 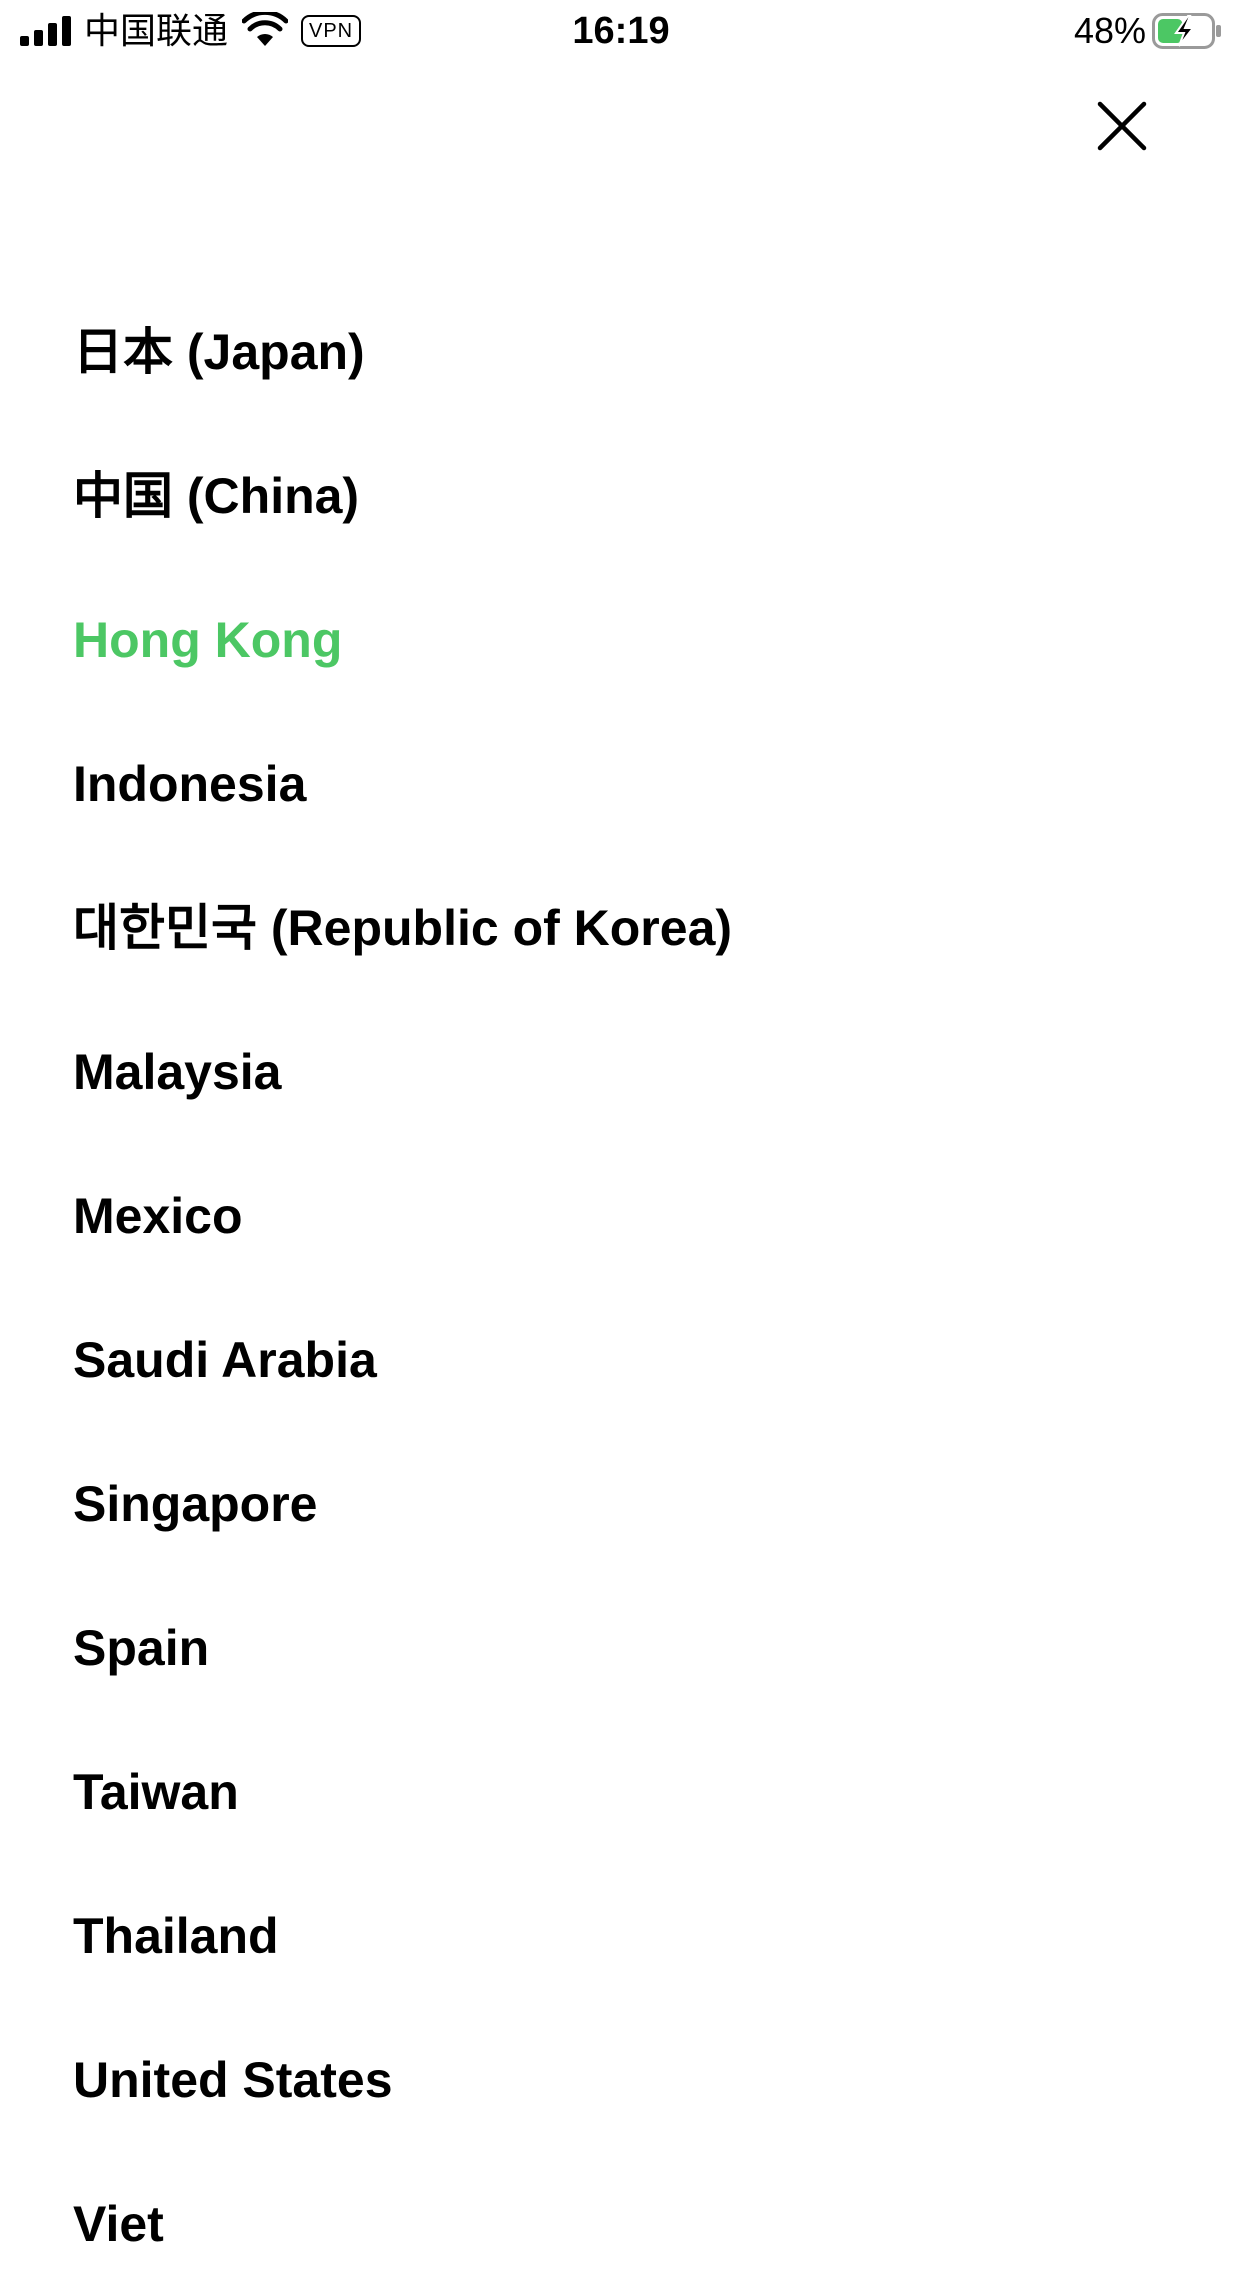 I want to click on region-item-taiwan: Taiwan, so click(x=621, y=1792).